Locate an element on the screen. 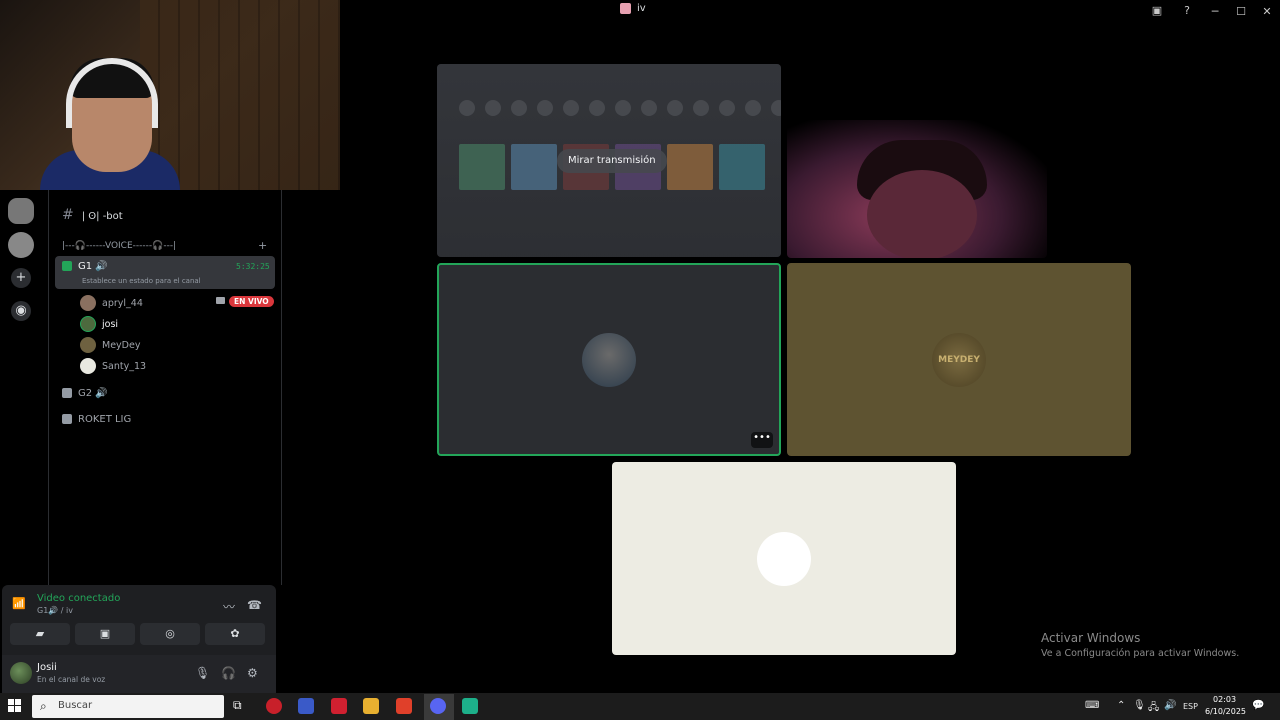 This screenshot has width=1280, height=720. screen-share-button: ▣ is located at coordinates (105, 634).